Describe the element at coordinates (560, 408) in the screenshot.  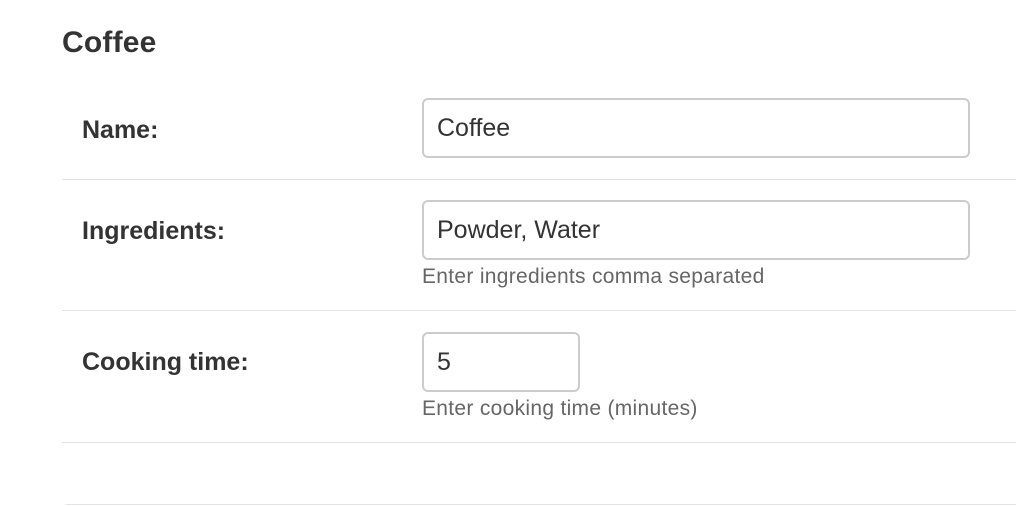
I see `cooking-time-help-text: Enter cooking time (minutes)` at that location.